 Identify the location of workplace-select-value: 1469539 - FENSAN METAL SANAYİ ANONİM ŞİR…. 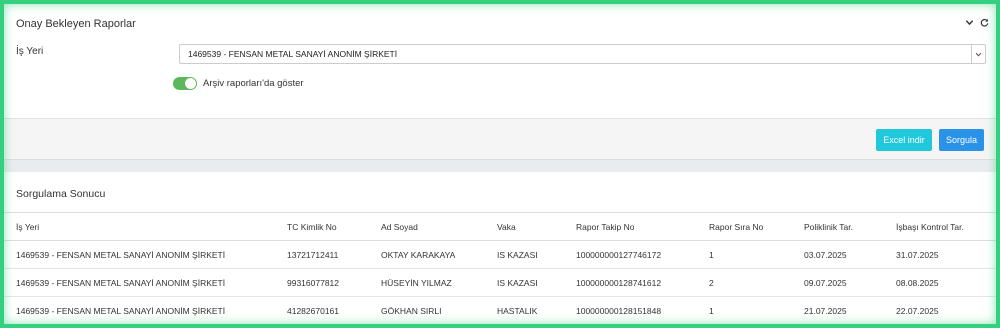
(293, 54).